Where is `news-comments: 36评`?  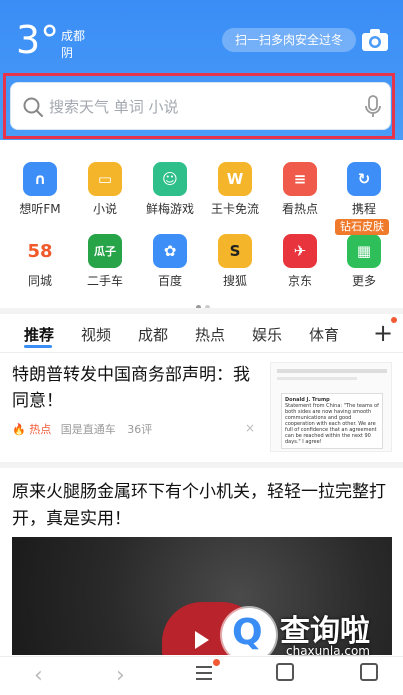
news-comments: 36评 is located at coordinates (140, 429).